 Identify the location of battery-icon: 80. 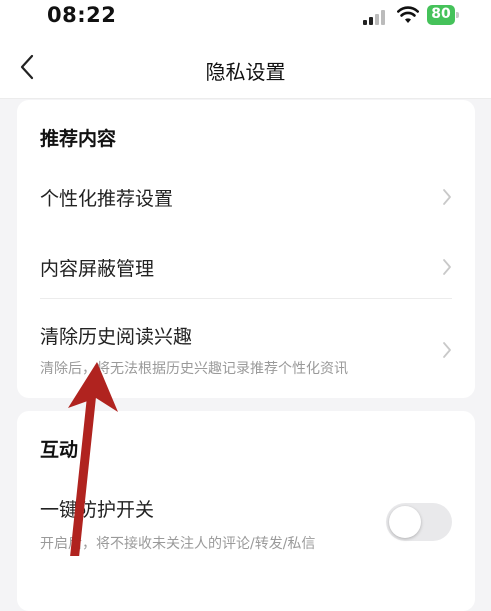
(444, 15).